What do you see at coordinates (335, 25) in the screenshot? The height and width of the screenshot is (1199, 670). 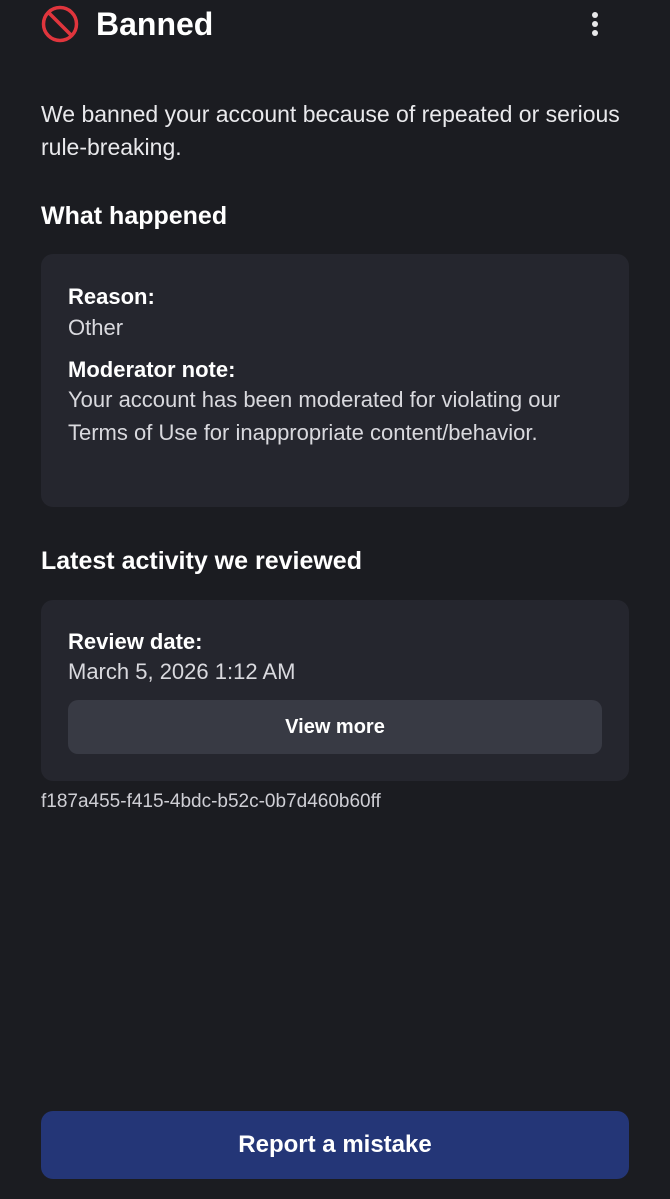 I see `header: Banned` at bounding box center [335, 25].